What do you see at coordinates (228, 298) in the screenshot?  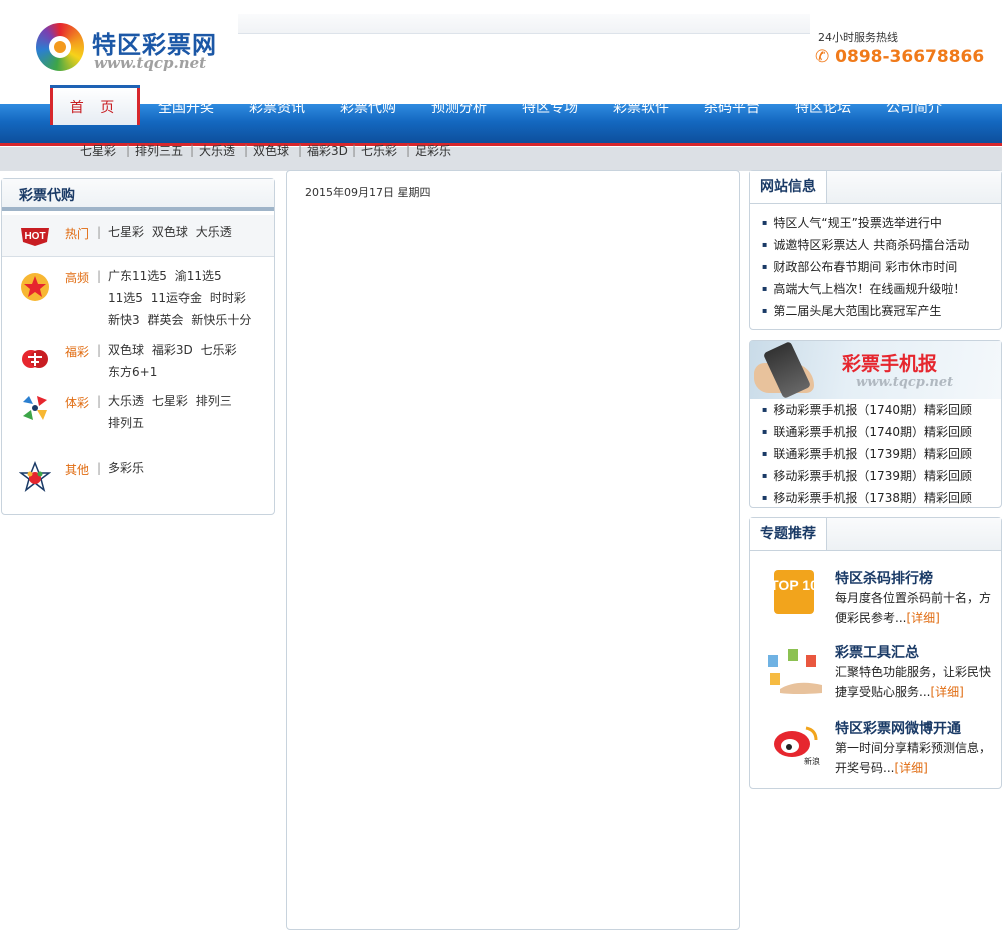 I see `lottery-link: 时时彩` at bounding box center [228, 298].